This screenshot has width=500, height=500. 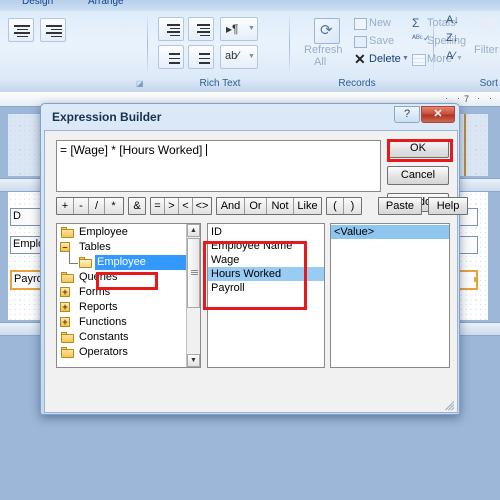 What do you see at coordinates (251, 118) in the screenshot?
I see `dialog-titlebar: Expression Builder ? ✕` at bounding box center [251, 118].